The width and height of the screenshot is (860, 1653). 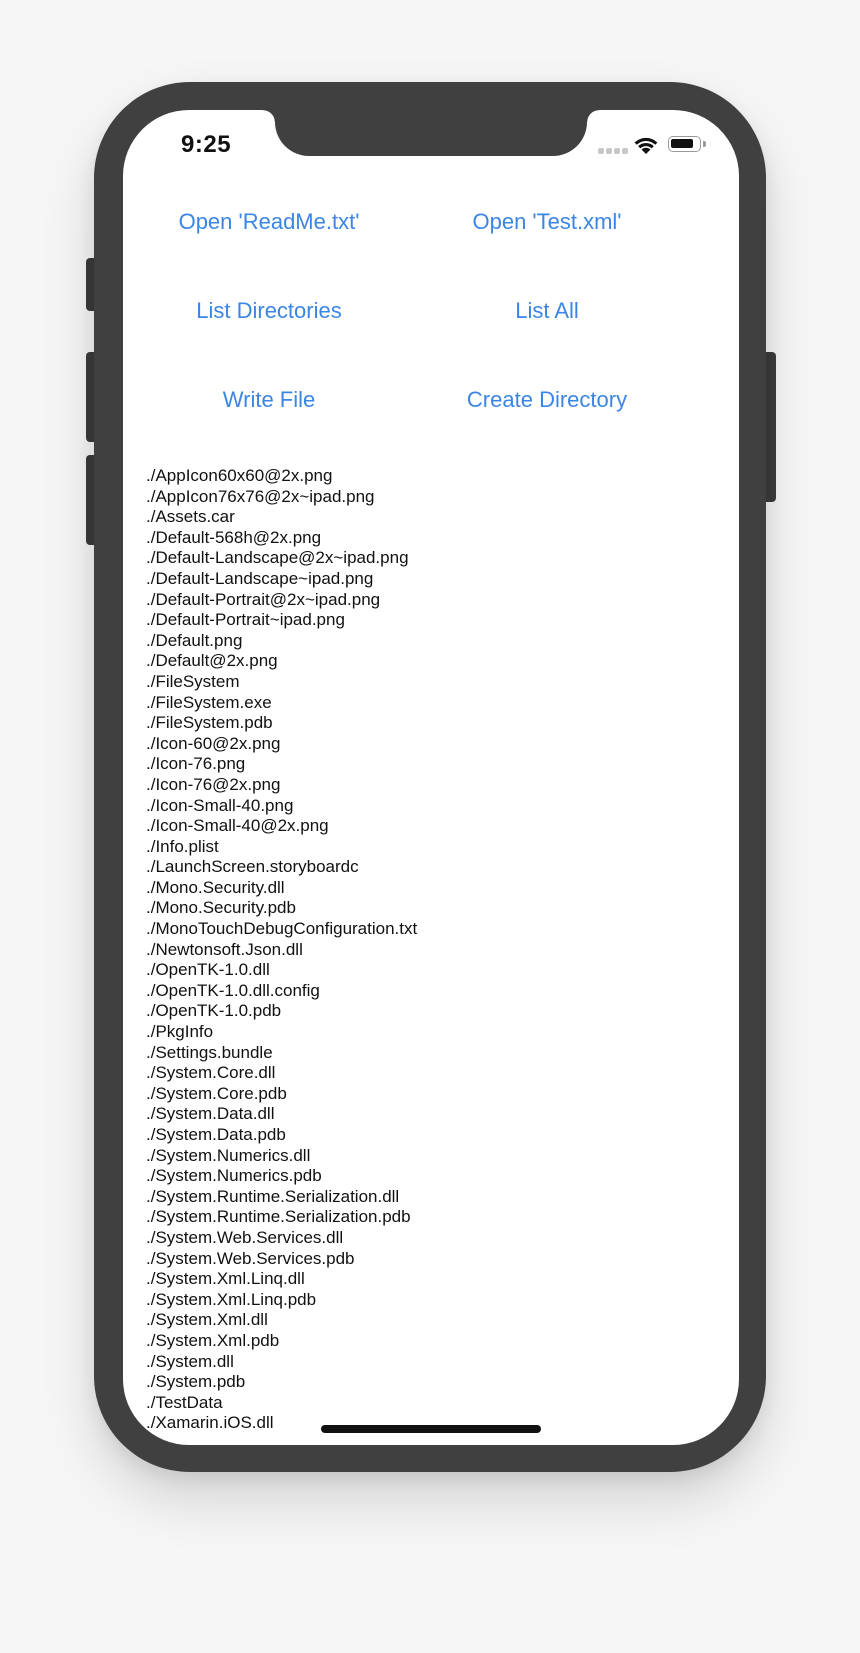 What do you see at coordinates (547, 400) in the screenshot?
I see `create-directory-button: Create Directory` at bounding box center [547, 400].